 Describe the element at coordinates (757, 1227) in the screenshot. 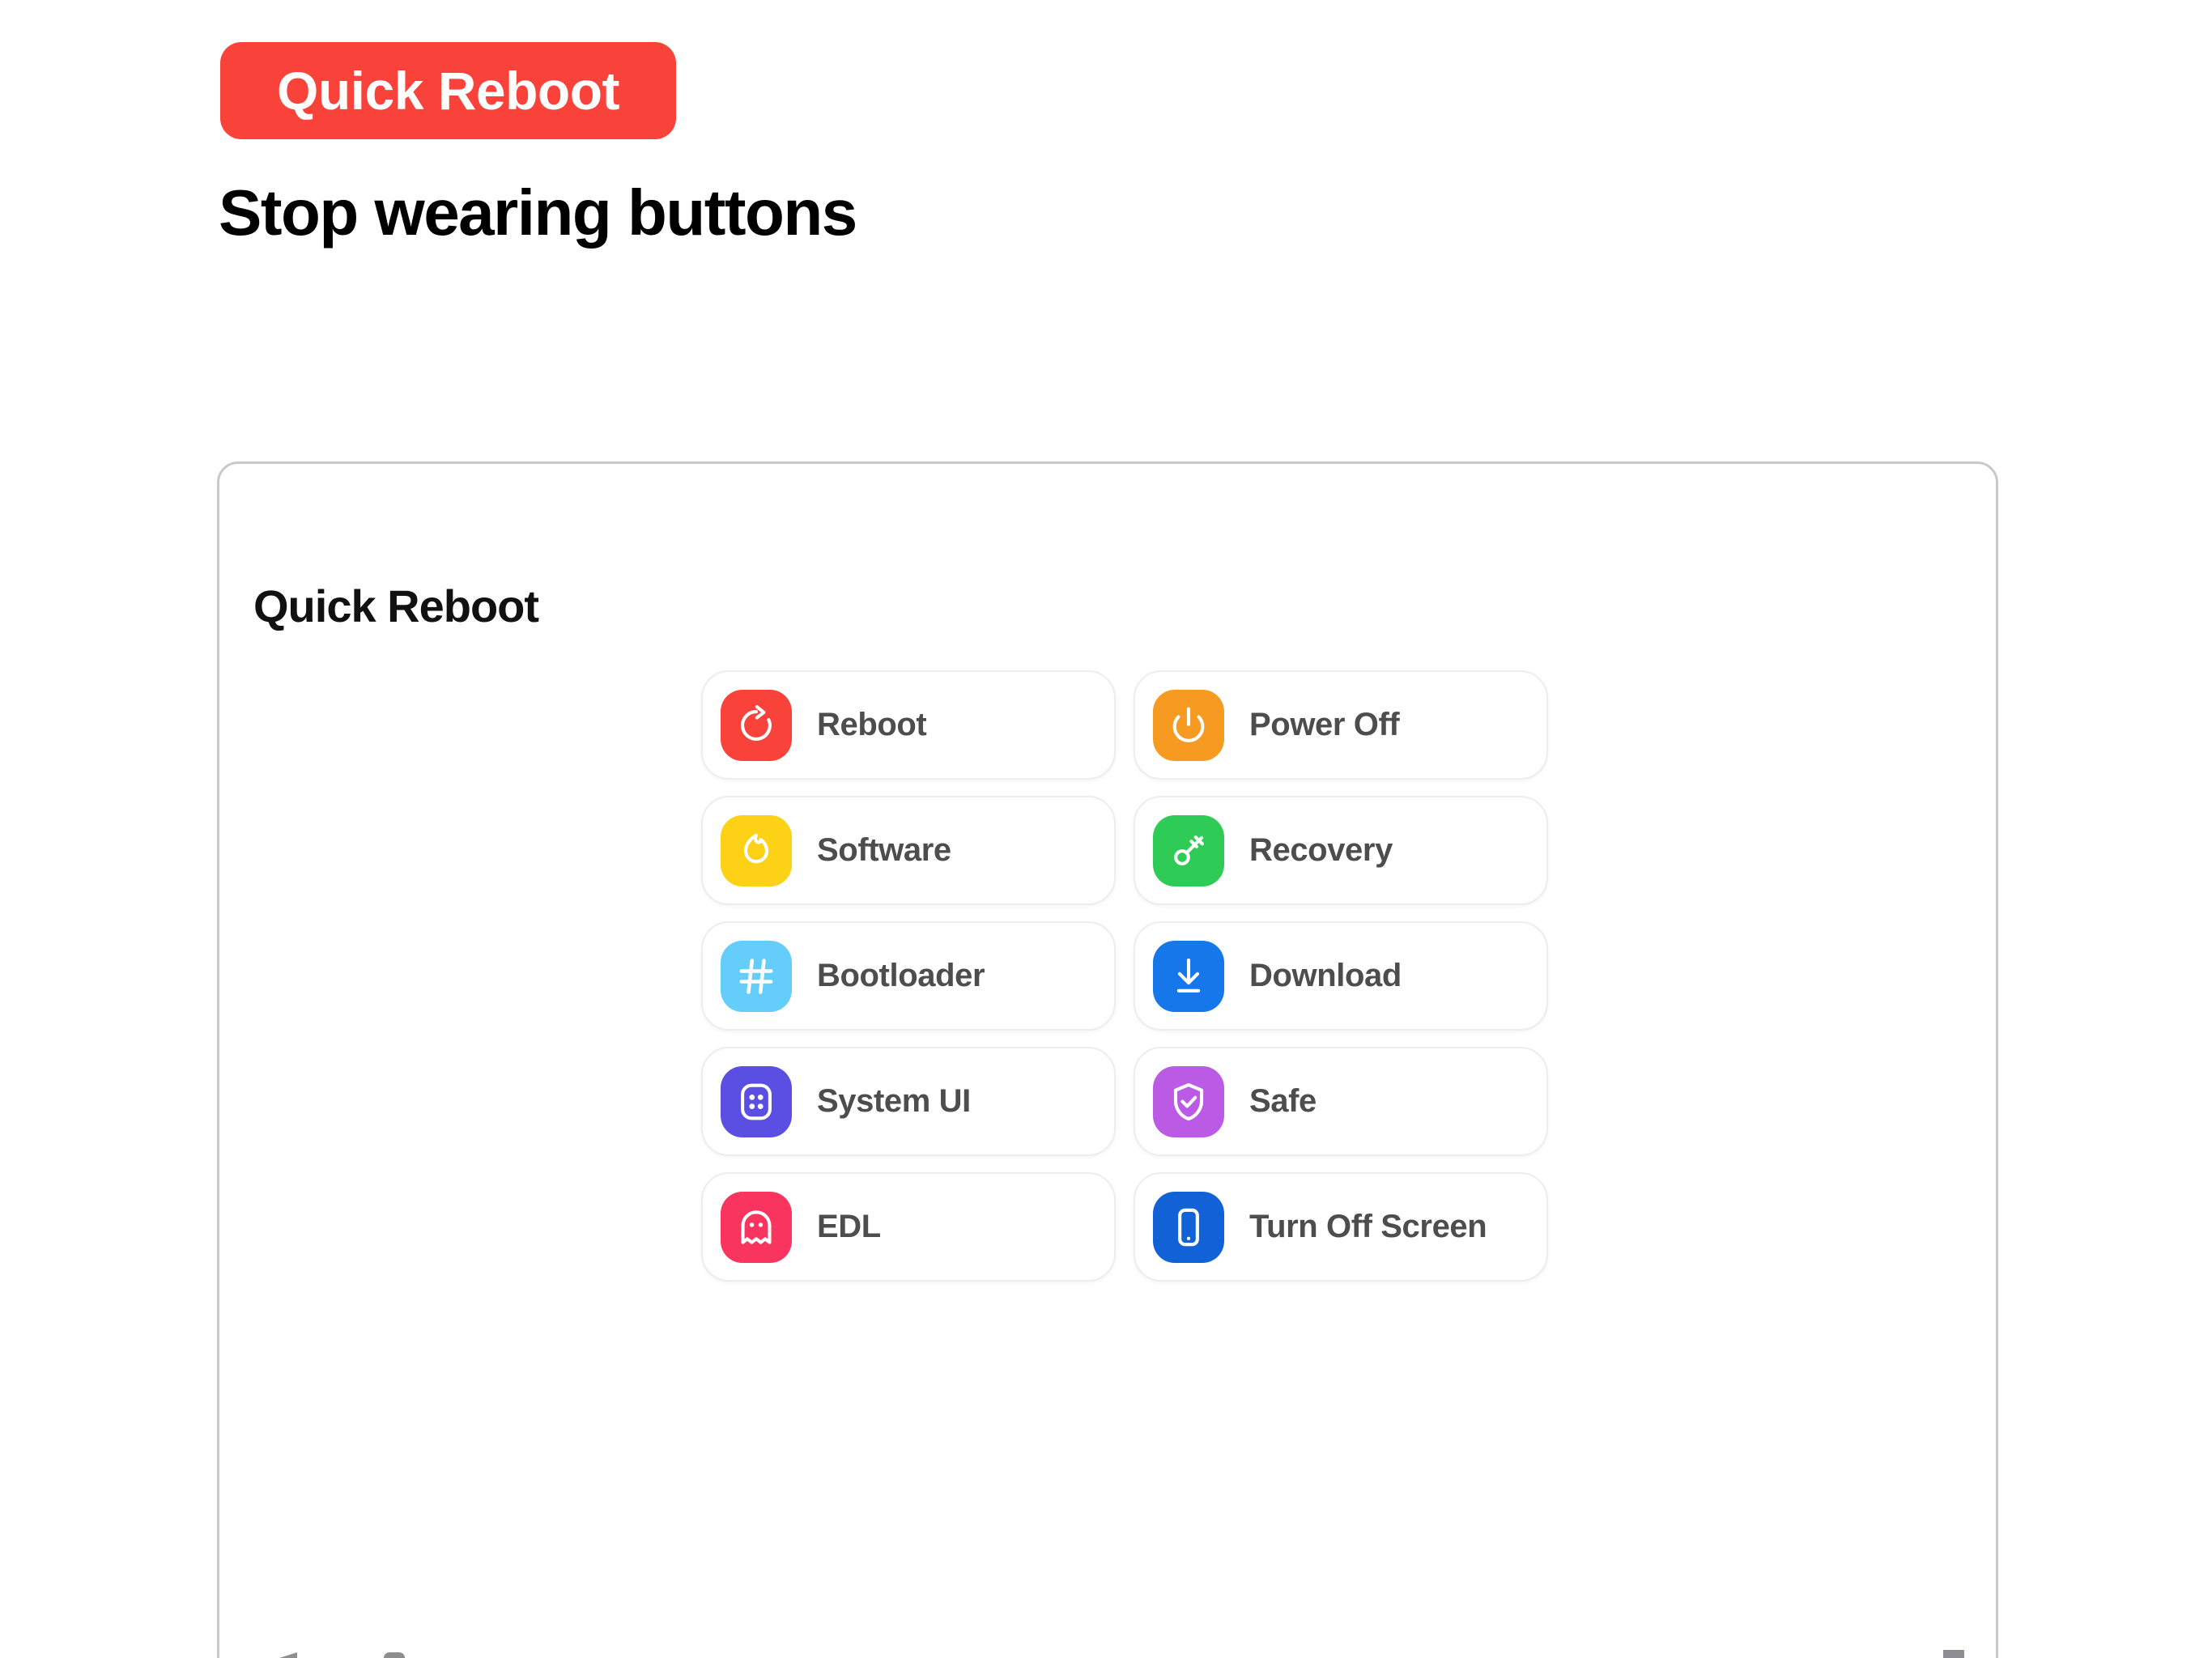

I see `ghost-icon` at that location.